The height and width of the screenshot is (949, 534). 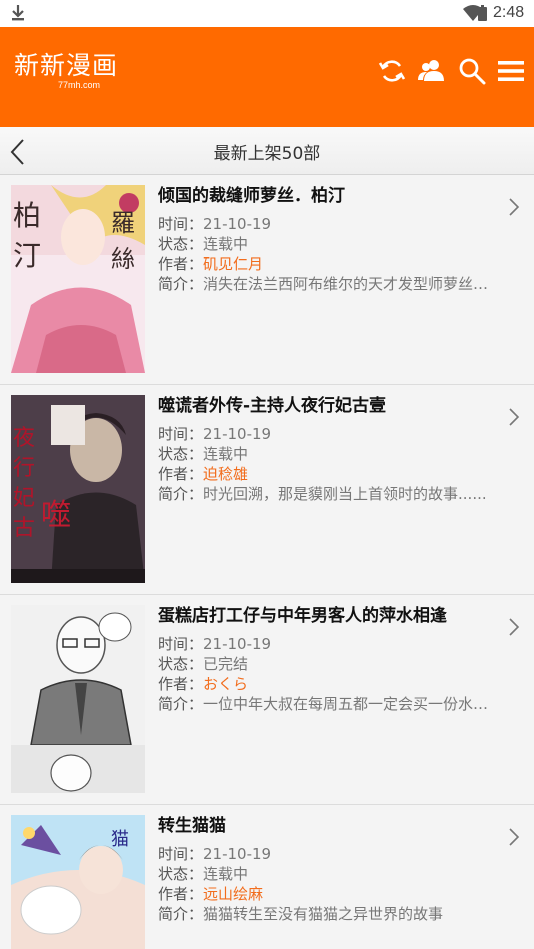 I want to click on comic-cover: 猫, so click(x=78, y=882).